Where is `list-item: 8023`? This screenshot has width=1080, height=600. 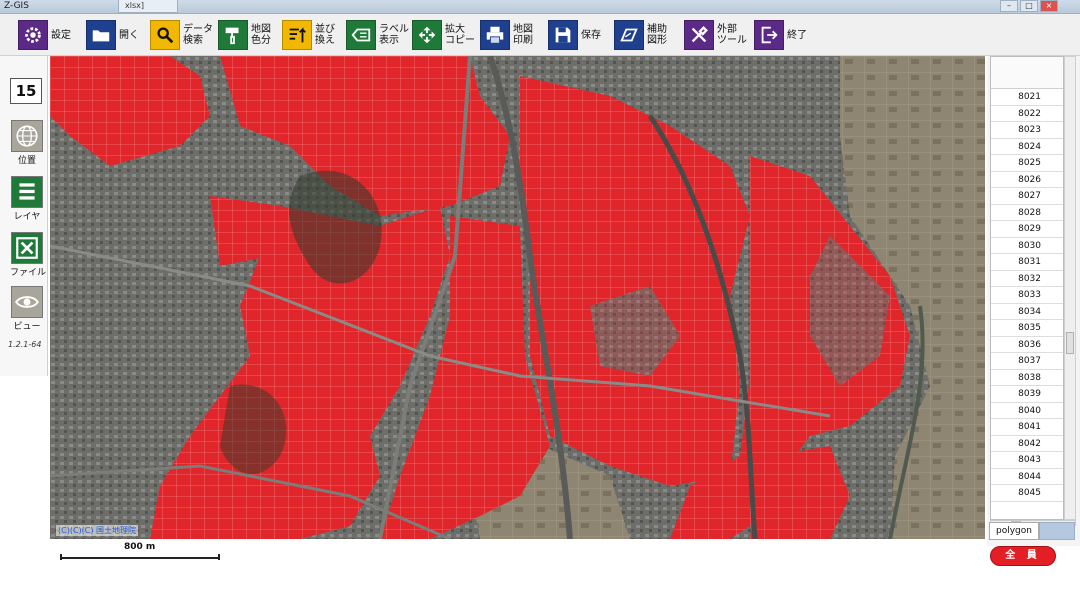
list-item: 8023 is located at coordinates (1027, 130).